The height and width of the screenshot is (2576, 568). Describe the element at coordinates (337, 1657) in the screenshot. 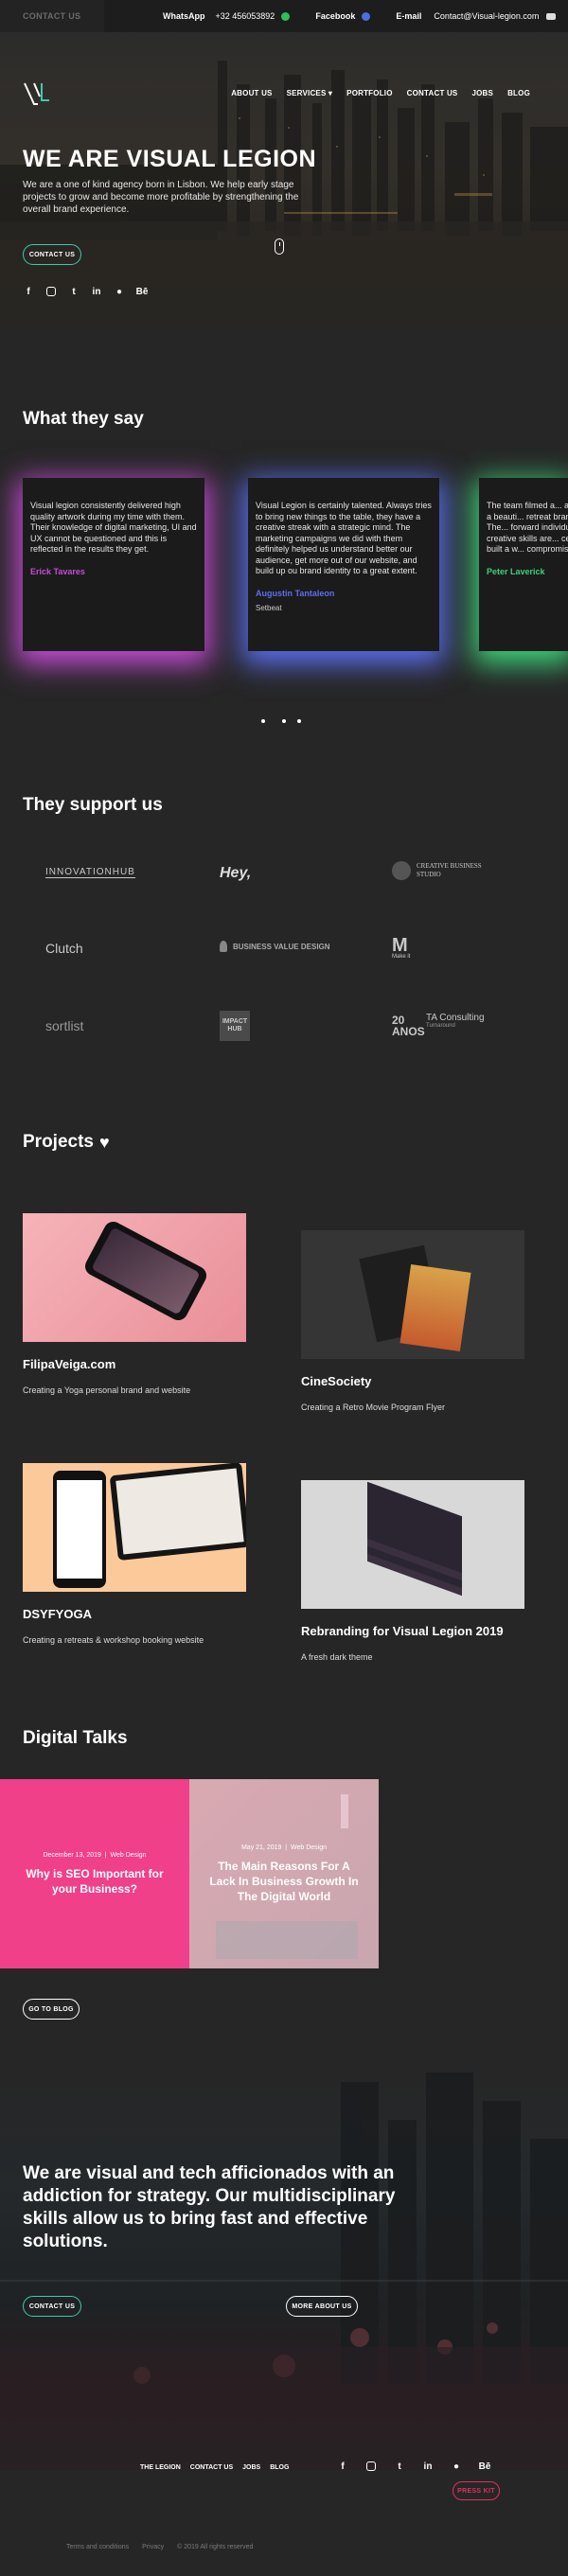

I see `project-desc: A fresh dark theme` at that location.